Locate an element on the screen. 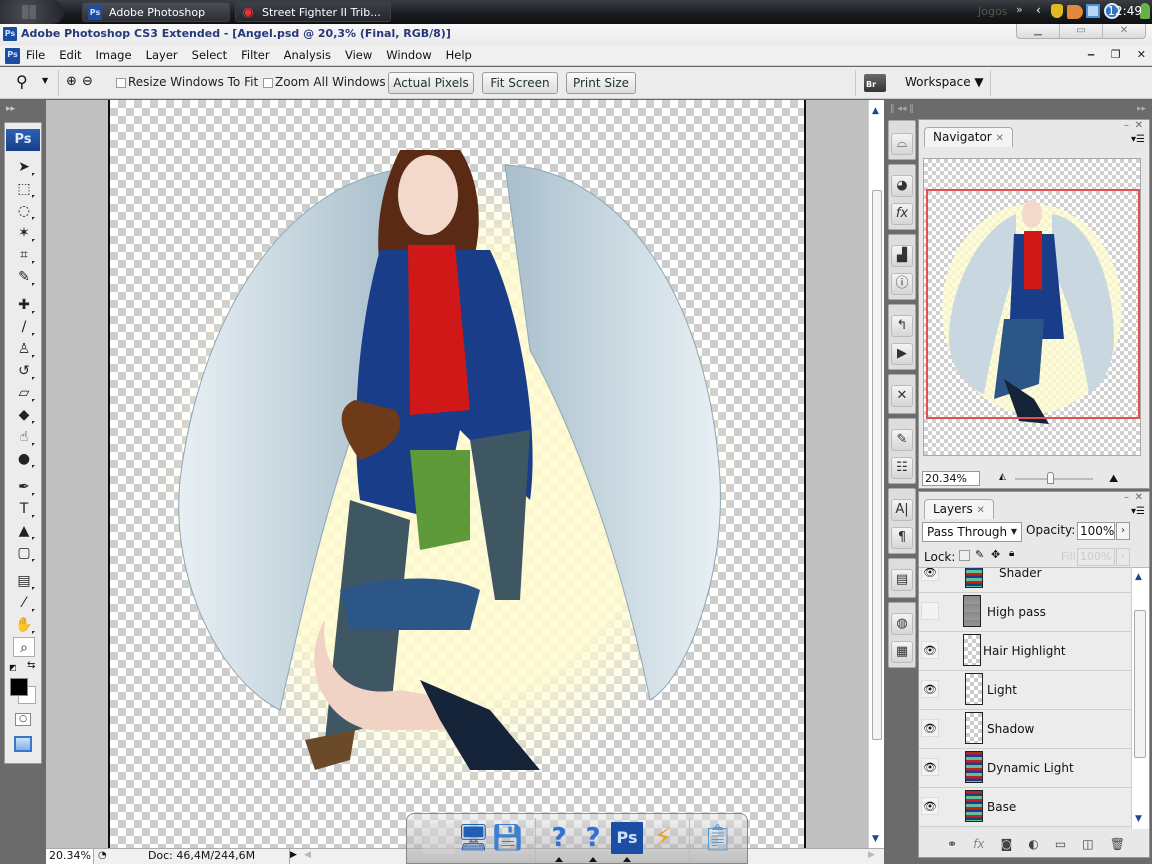  paths-icon: ⌓ is located at coordinates (902, 144).